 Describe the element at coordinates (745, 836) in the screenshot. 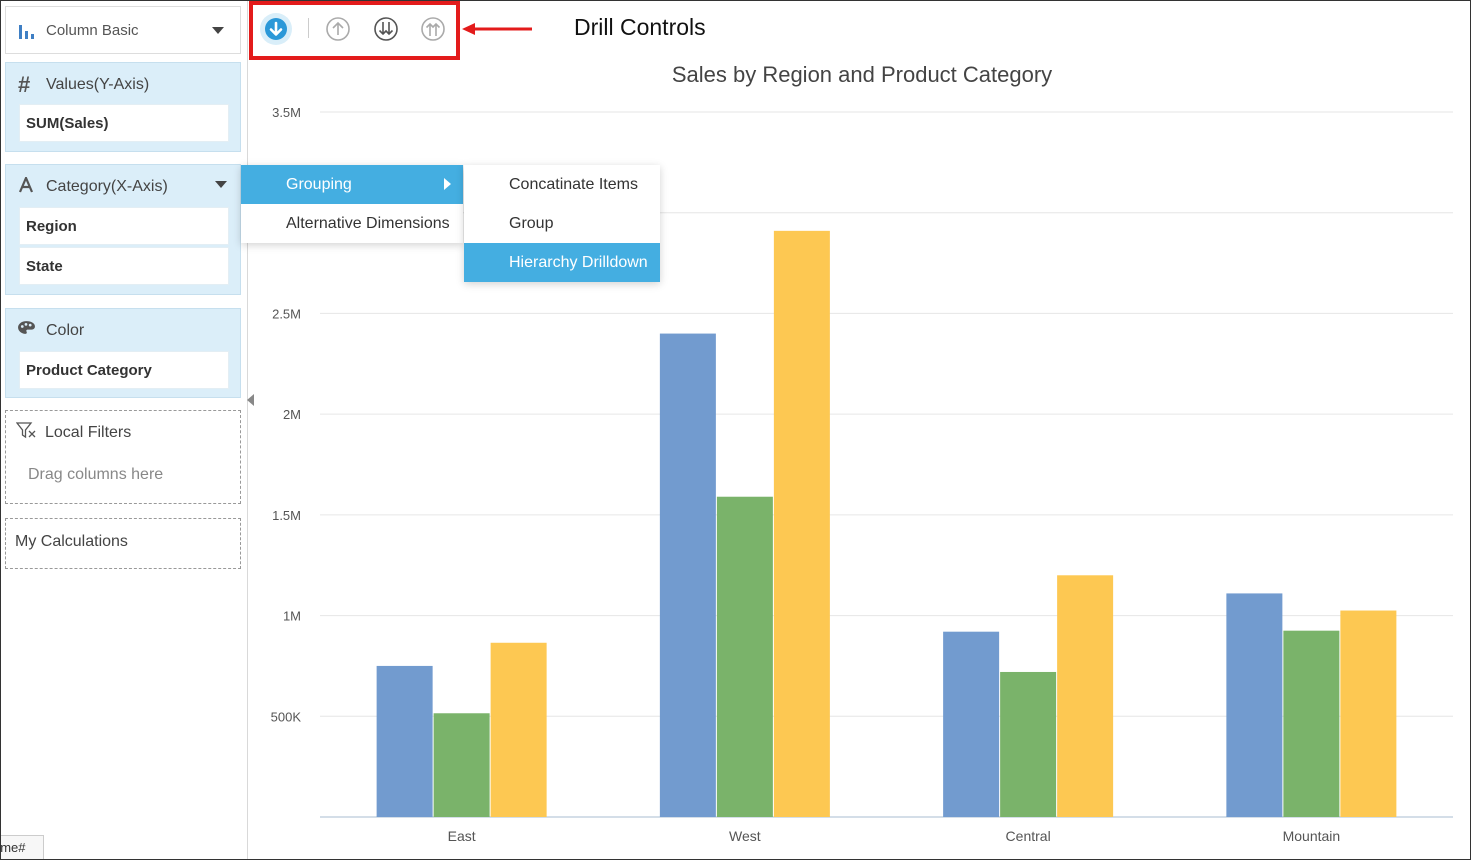

I see `x-tick-label: West` at that location.